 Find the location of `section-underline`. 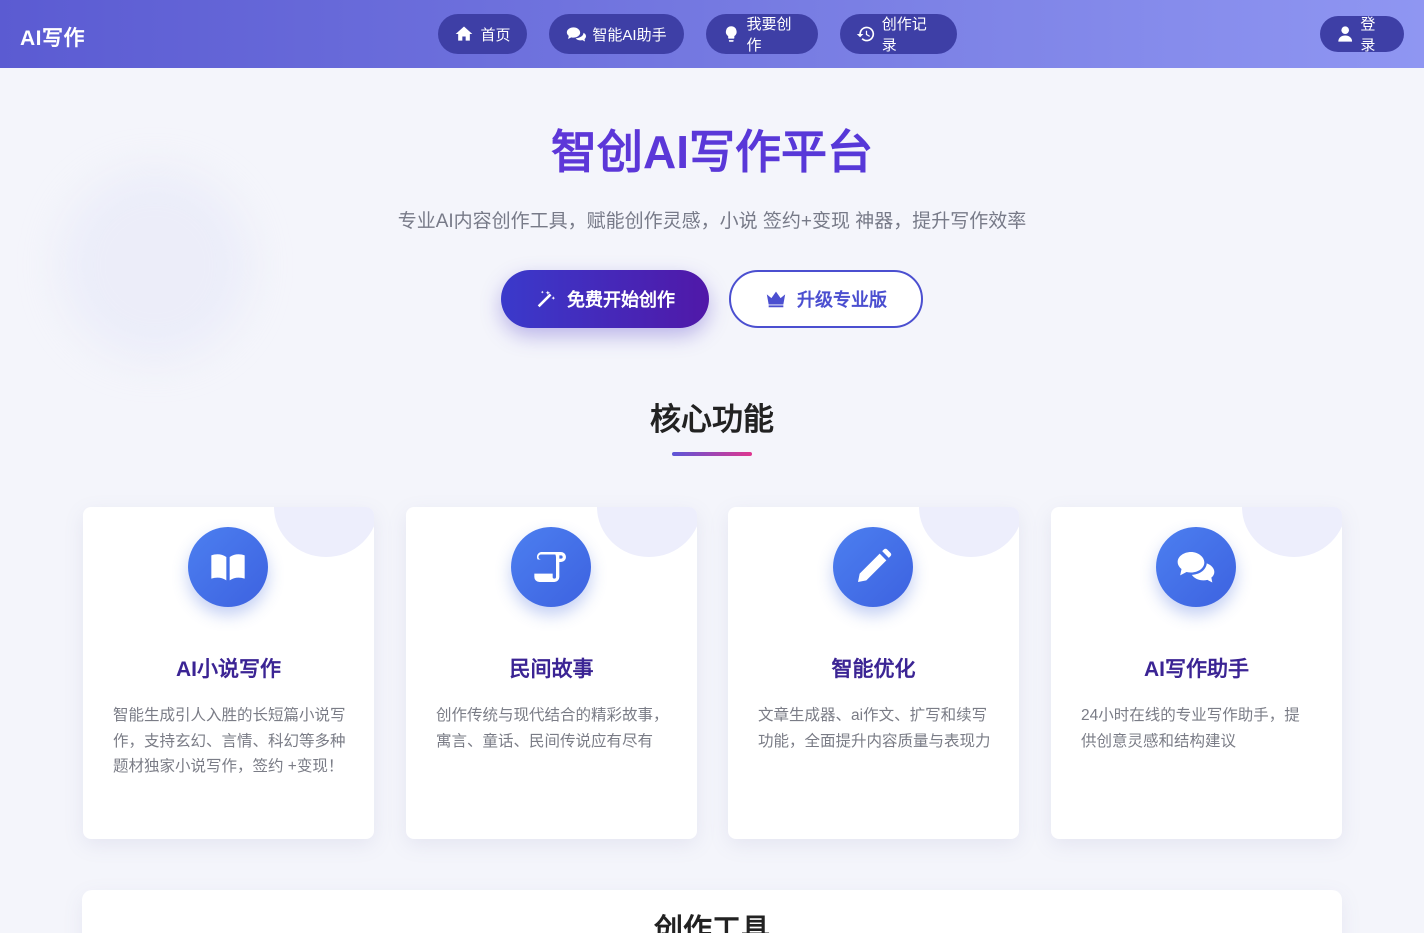

section-underline is located at coordinates (712, 454).